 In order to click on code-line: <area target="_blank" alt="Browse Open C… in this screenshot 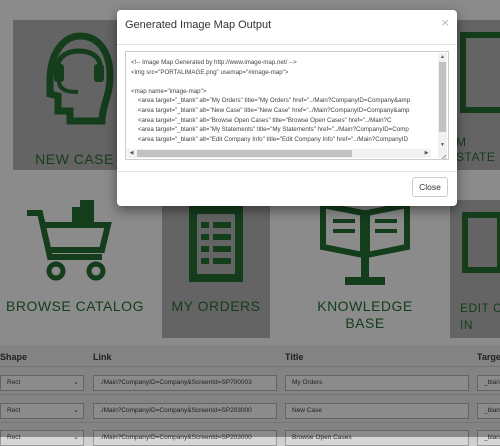, I will do `click(261, 120)`.